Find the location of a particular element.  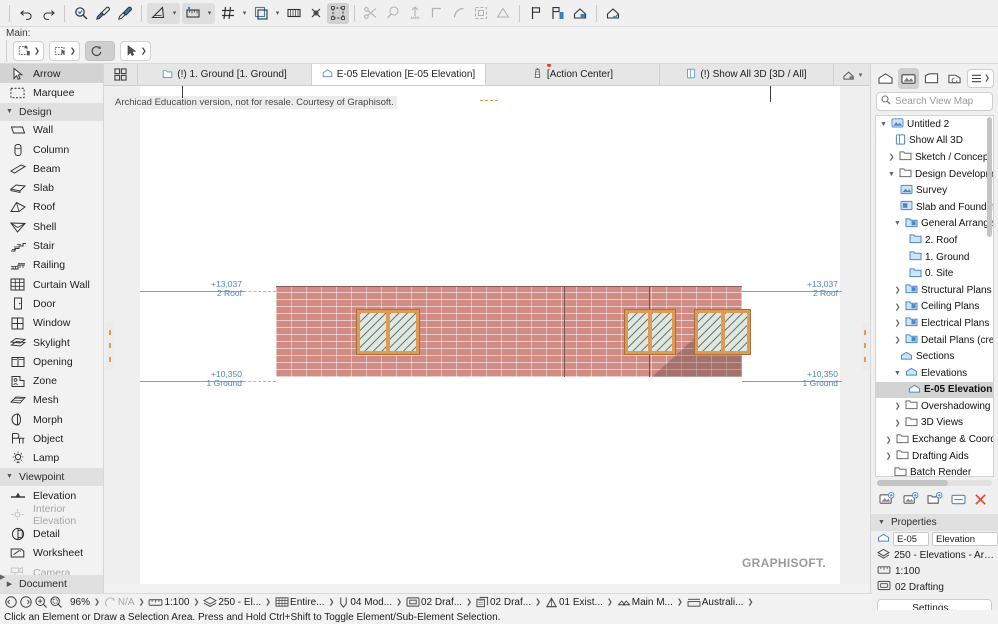

tool-zone: Zone is located at coordinates (51, 380).